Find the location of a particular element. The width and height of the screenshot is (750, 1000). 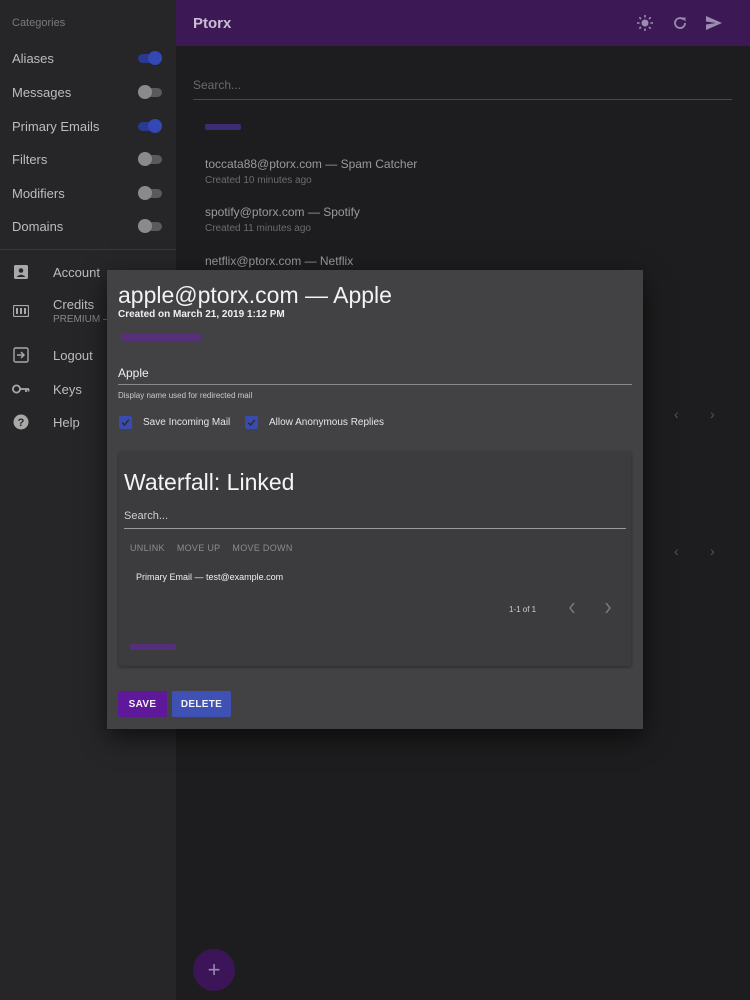

unlink-button: UNLINK is located at coordinates (147, 548).